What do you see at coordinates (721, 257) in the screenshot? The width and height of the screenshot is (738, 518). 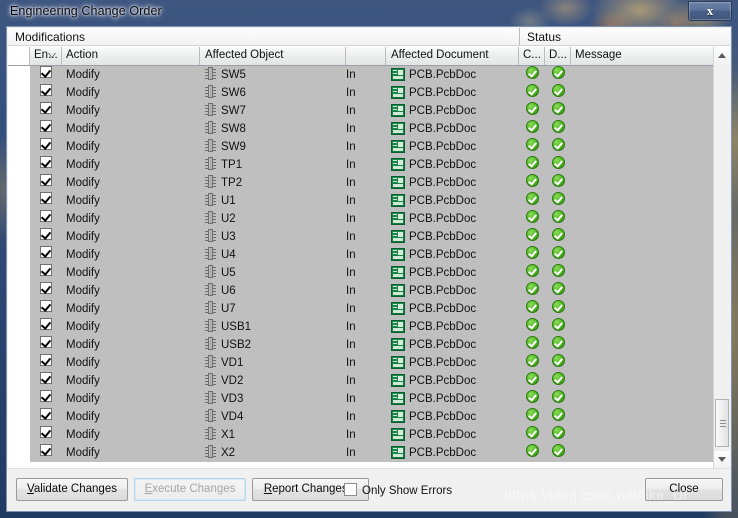 I see `vertical-scrollbar` at bounding box center [721, 257].